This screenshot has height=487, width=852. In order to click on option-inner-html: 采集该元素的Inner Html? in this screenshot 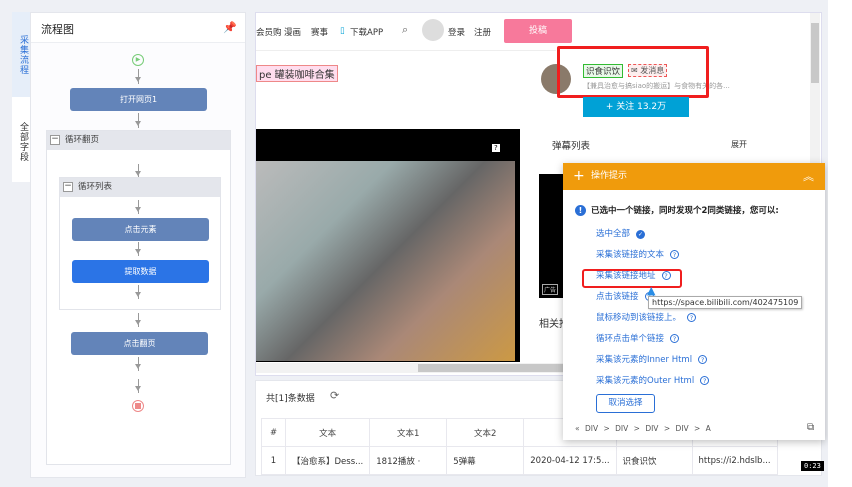, I will do `click(652, 359)`.